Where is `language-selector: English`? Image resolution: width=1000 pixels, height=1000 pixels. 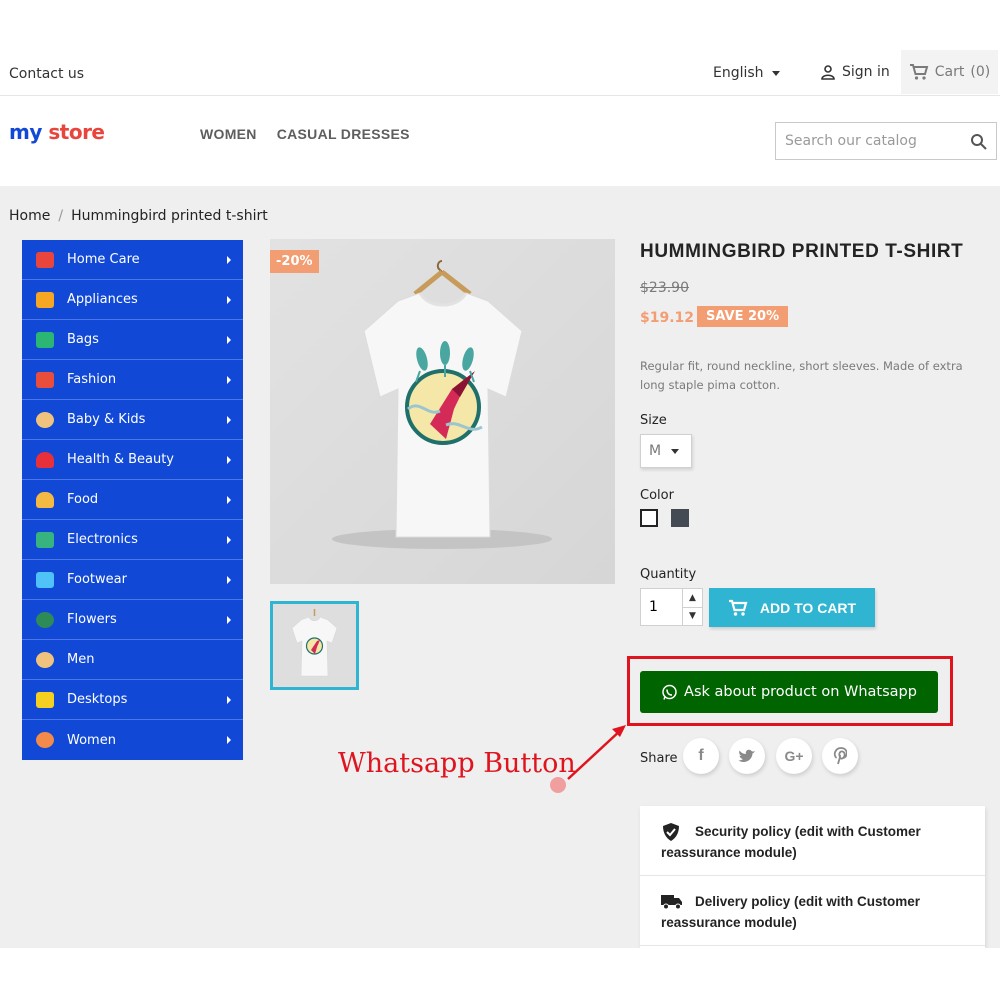
language-selector: English is located at coordinates (746, 73).